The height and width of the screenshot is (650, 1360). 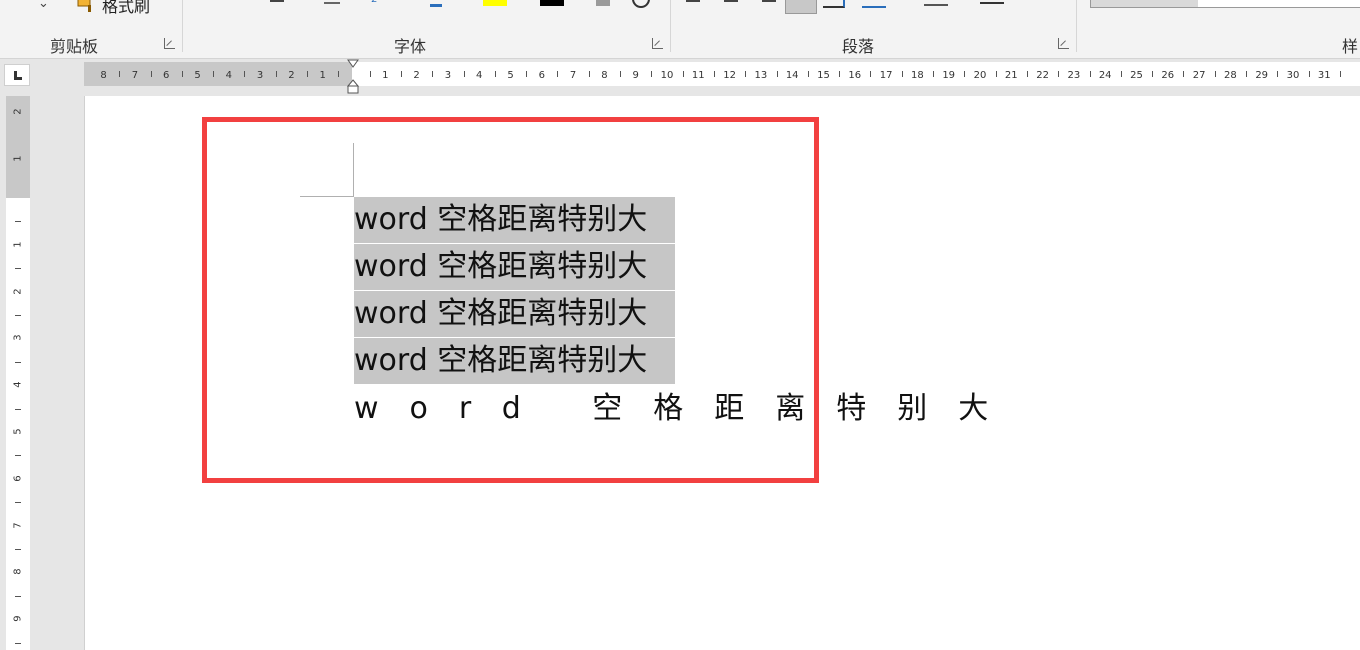 What do you see at coordinates (1262, 75) in the screenshot?
I see `ruler-tick-label: 29` at bounding box center [1262, 75].